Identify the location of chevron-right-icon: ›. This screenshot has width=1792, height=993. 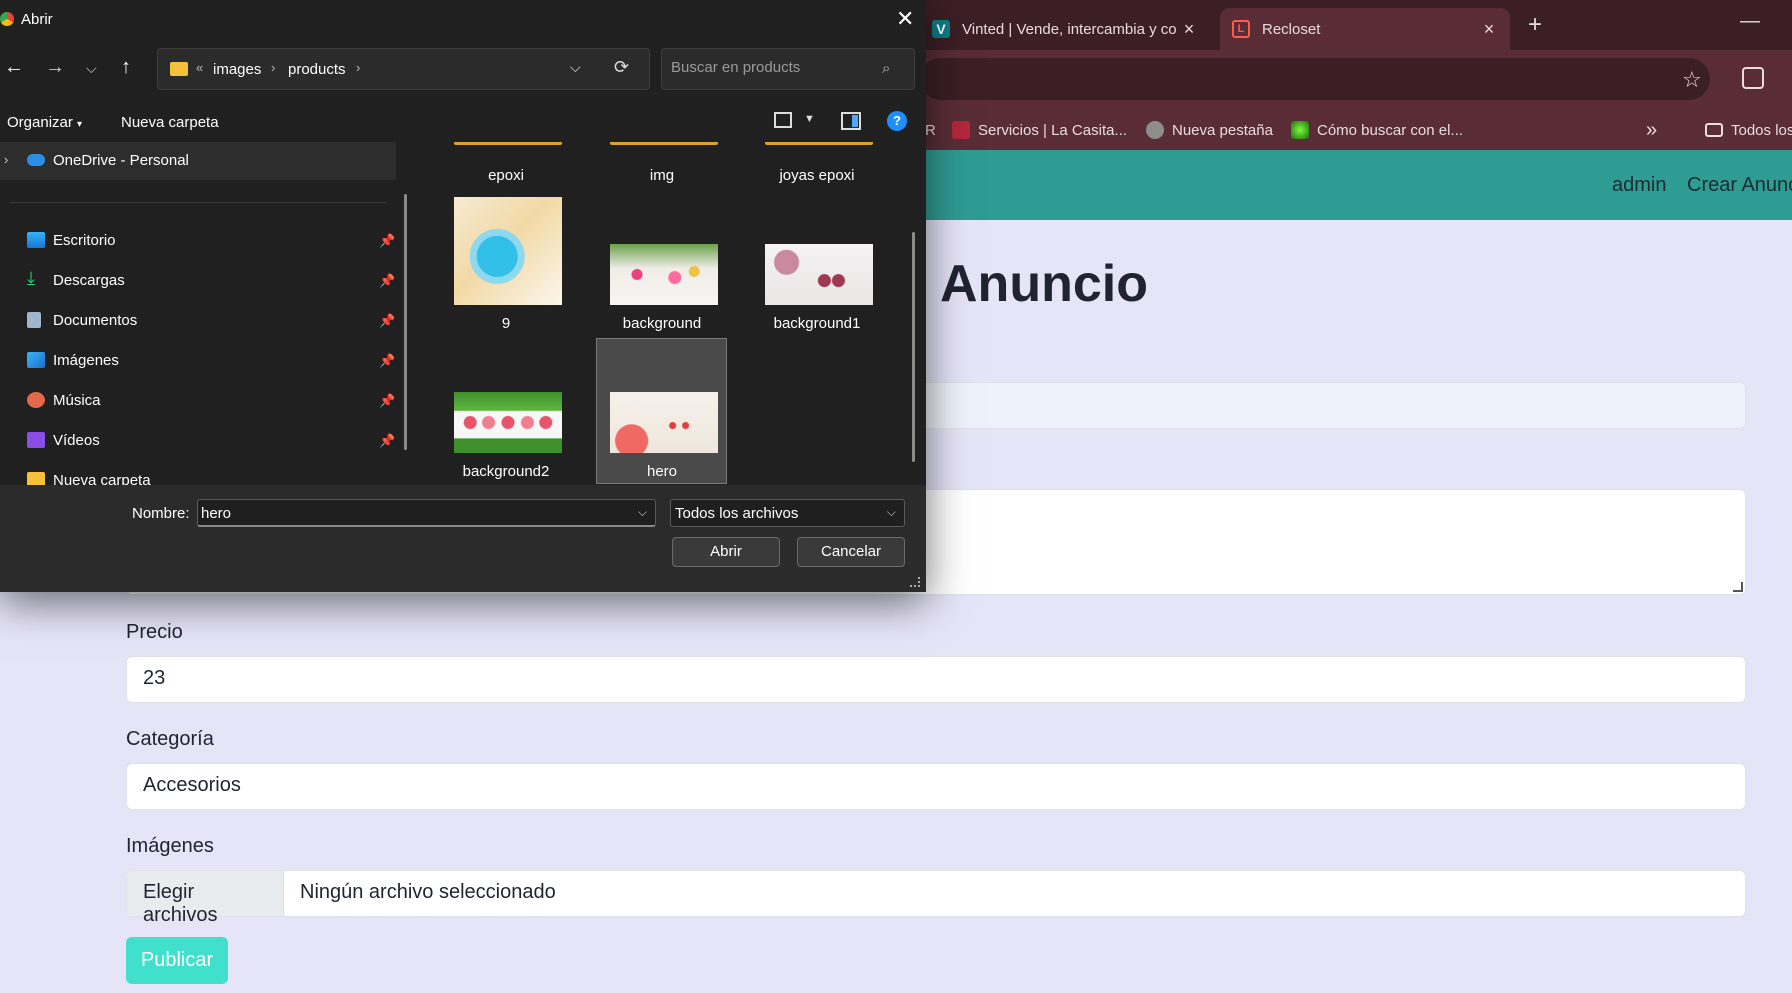
(6, 159).